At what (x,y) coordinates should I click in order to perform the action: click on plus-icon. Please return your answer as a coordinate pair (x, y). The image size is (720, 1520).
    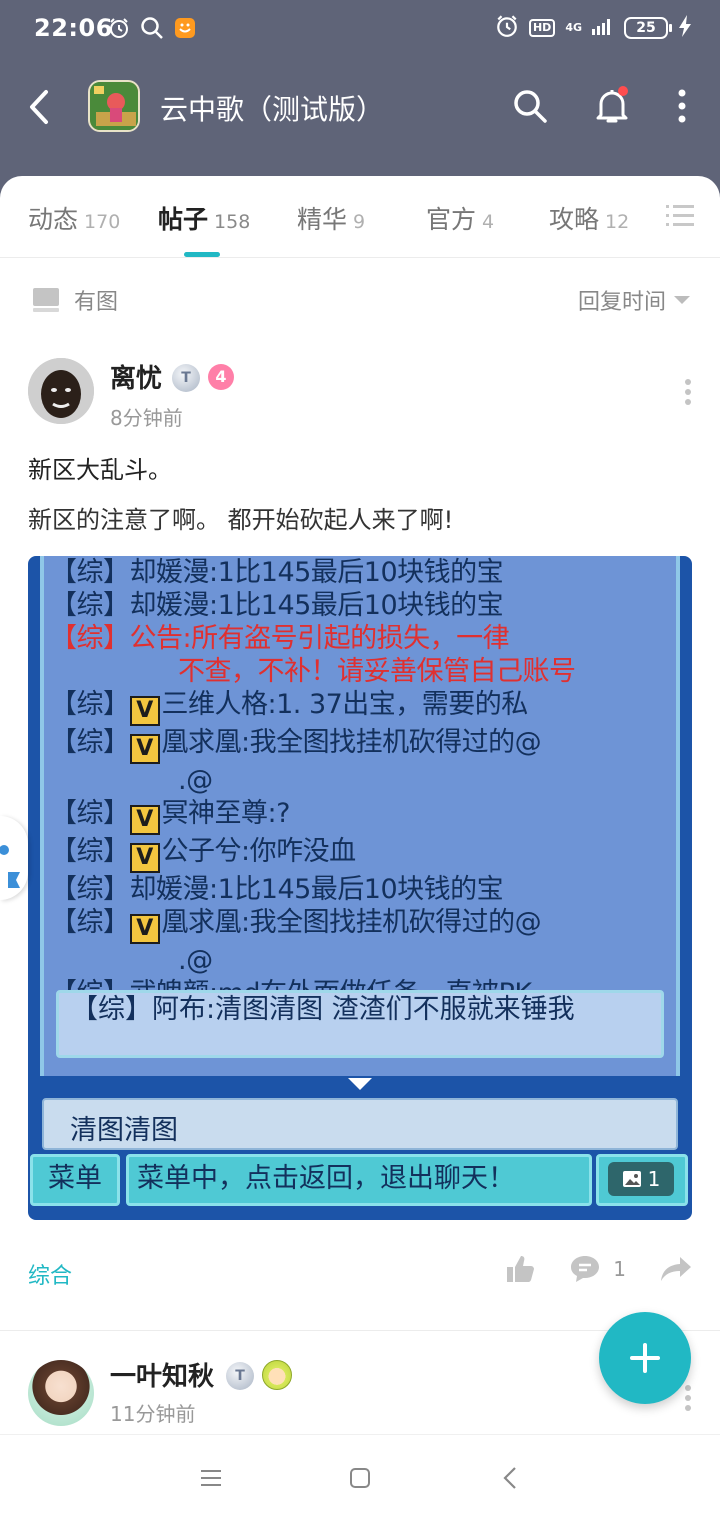
    Looking at the image, I should click on (645, 1358).